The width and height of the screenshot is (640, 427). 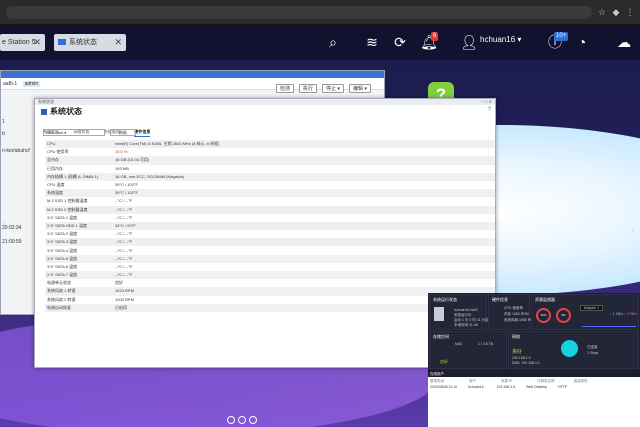 I want to click on stop-button: 停止 ▾, so click(x=333, y=88).